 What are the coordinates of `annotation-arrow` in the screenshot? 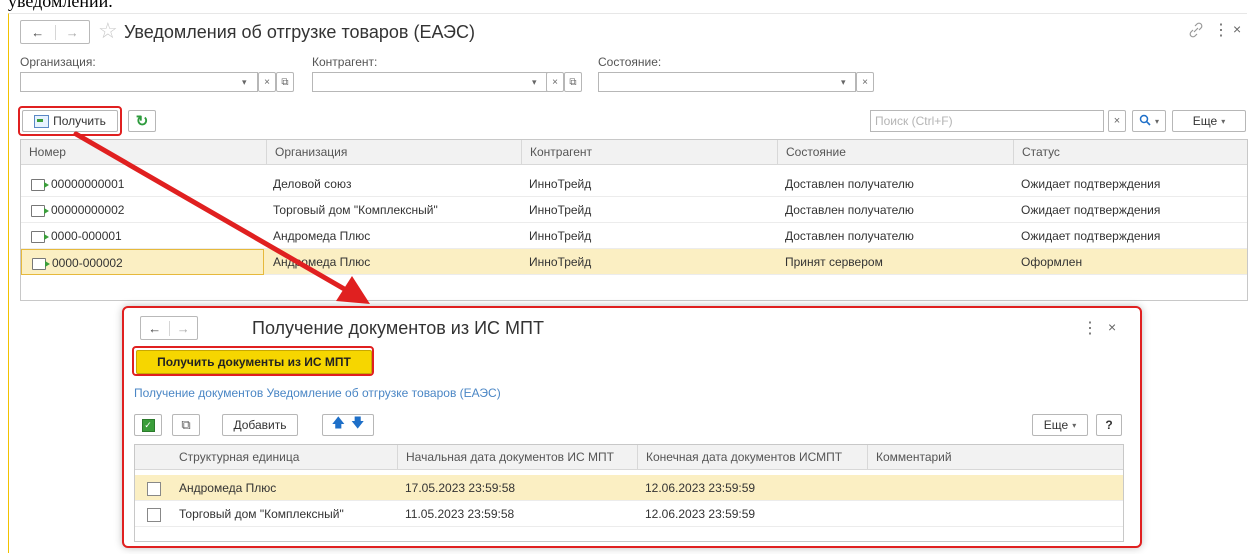 It's located at (221, 217).